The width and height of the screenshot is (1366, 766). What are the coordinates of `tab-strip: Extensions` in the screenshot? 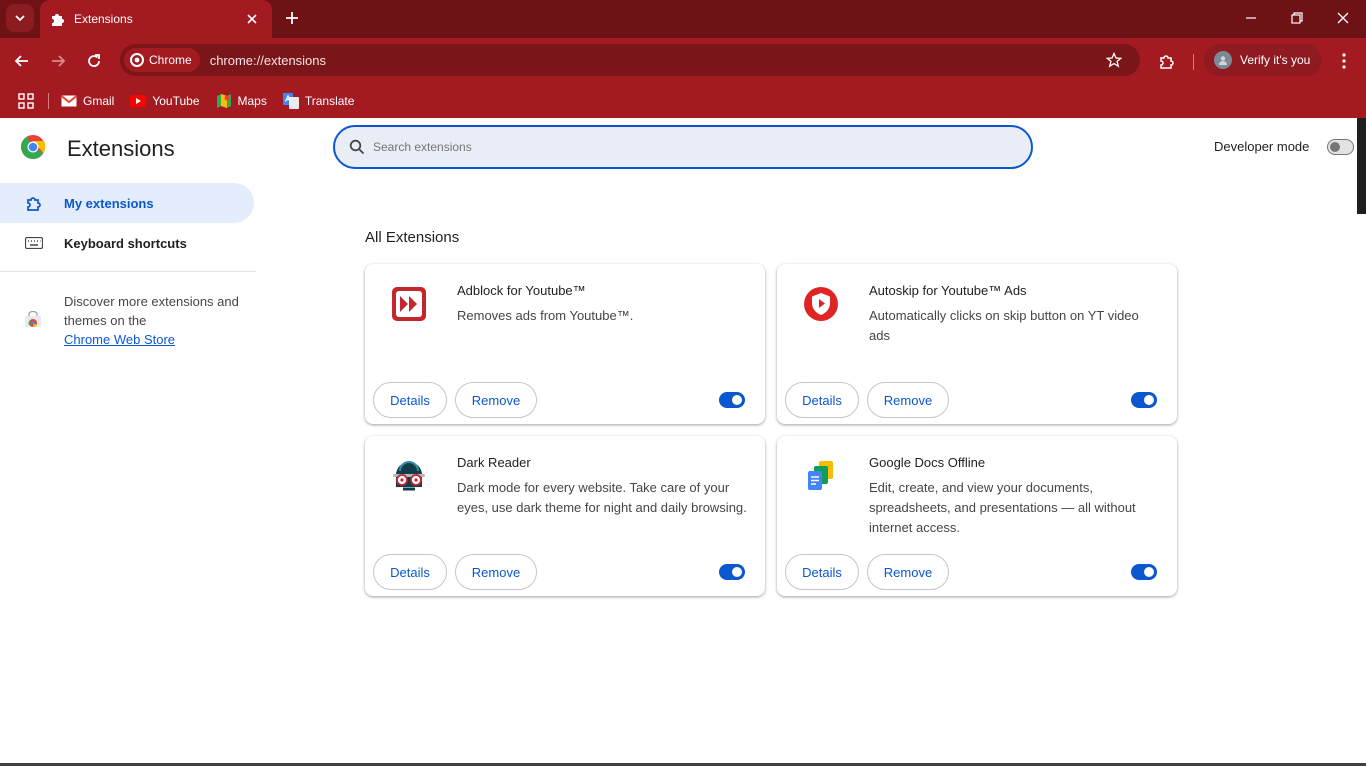 It's located at (683, 19).